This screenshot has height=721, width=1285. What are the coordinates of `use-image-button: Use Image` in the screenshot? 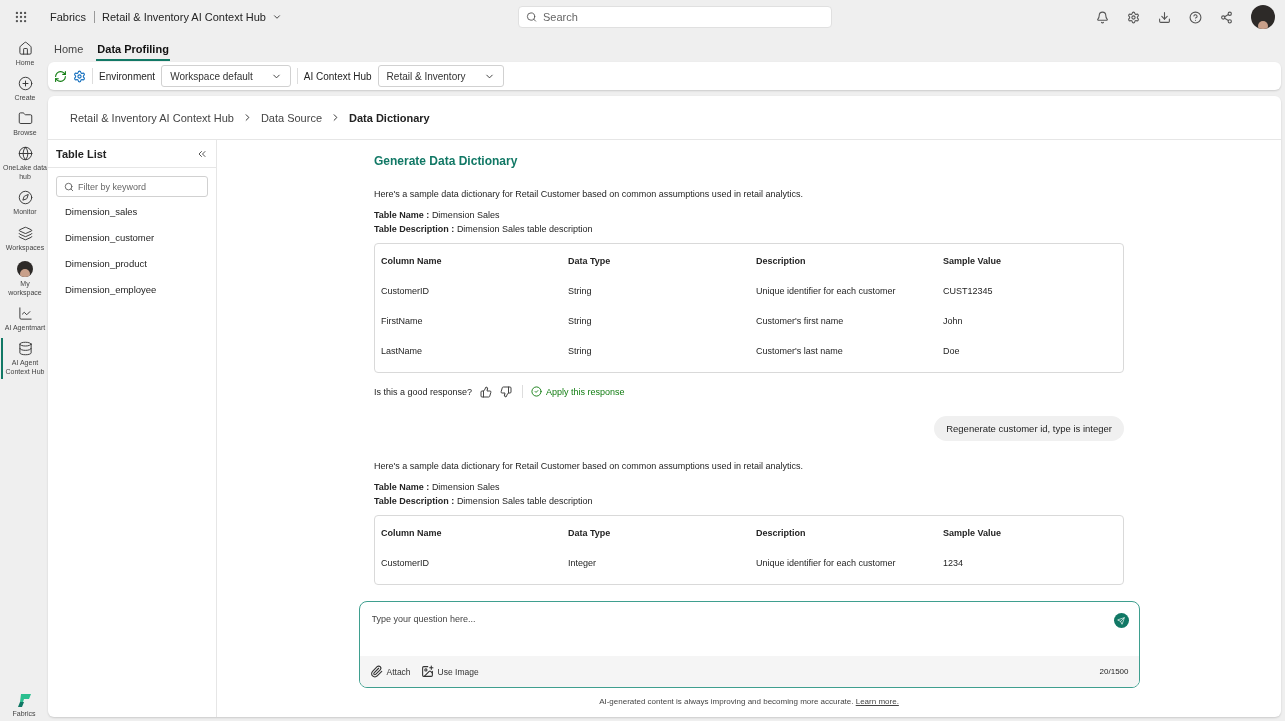 It's located at (449, 671).